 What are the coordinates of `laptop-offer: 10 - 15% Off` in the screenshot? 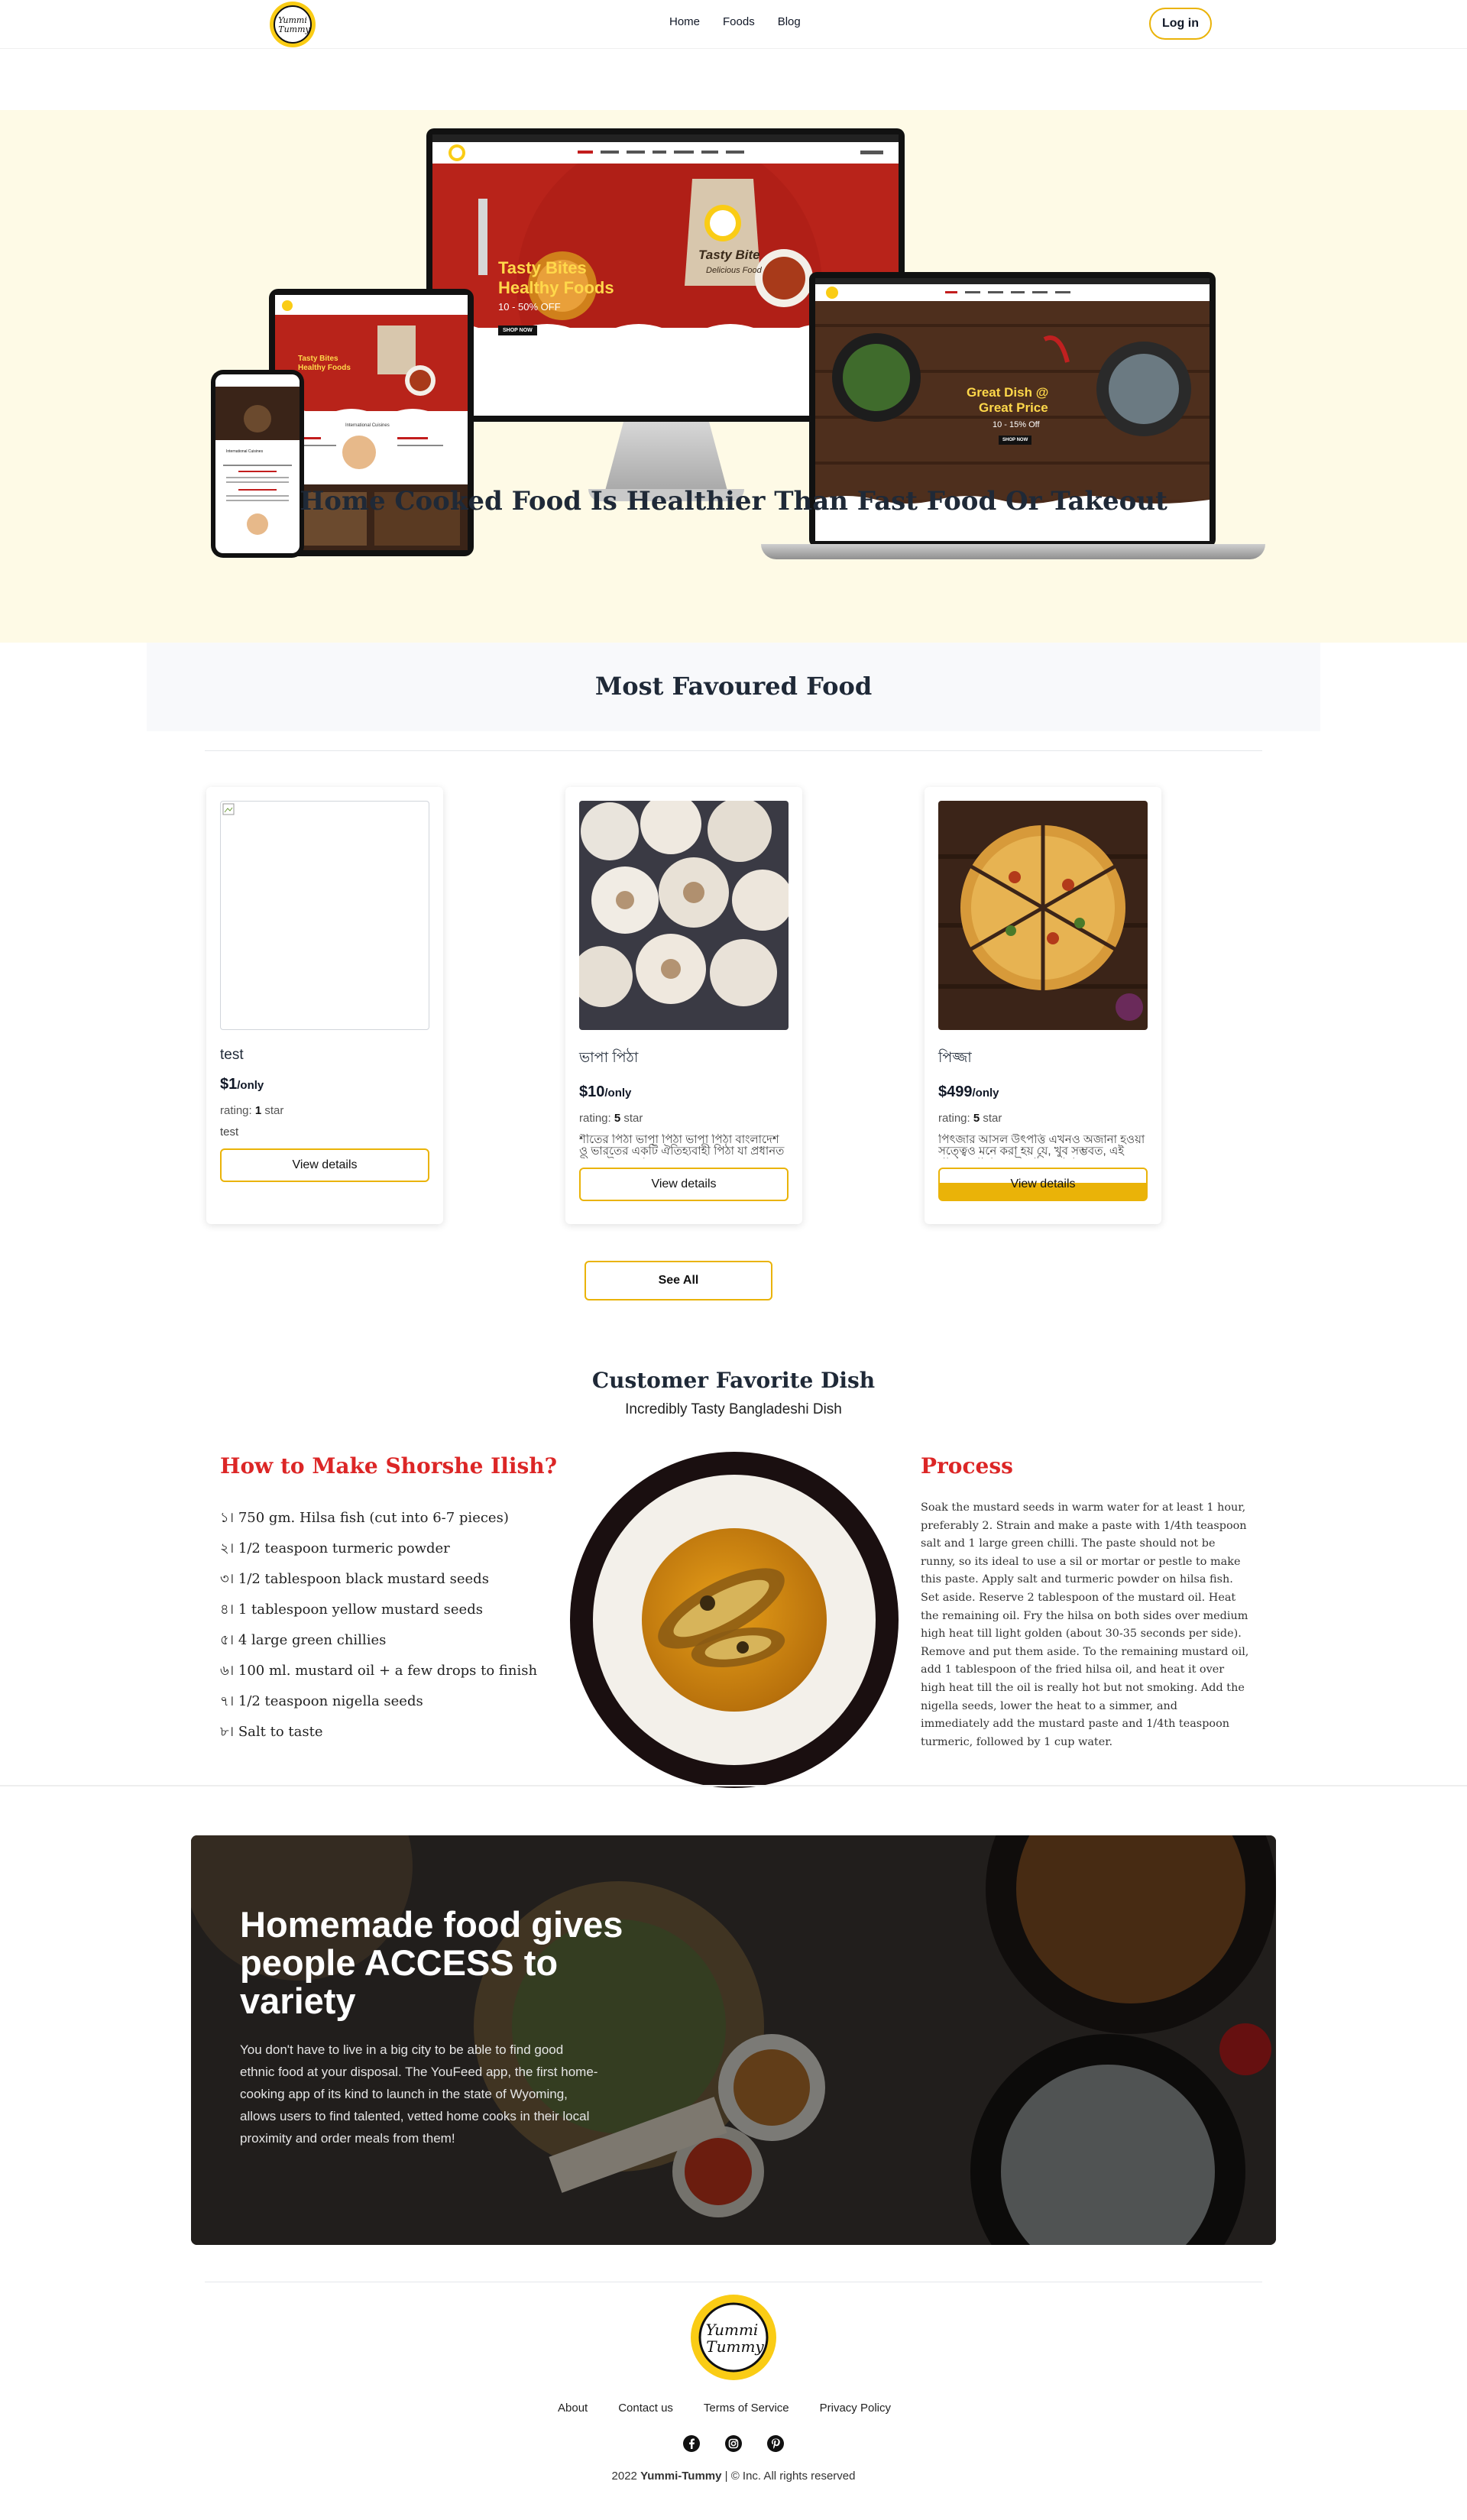 It's located at (1017, 424).